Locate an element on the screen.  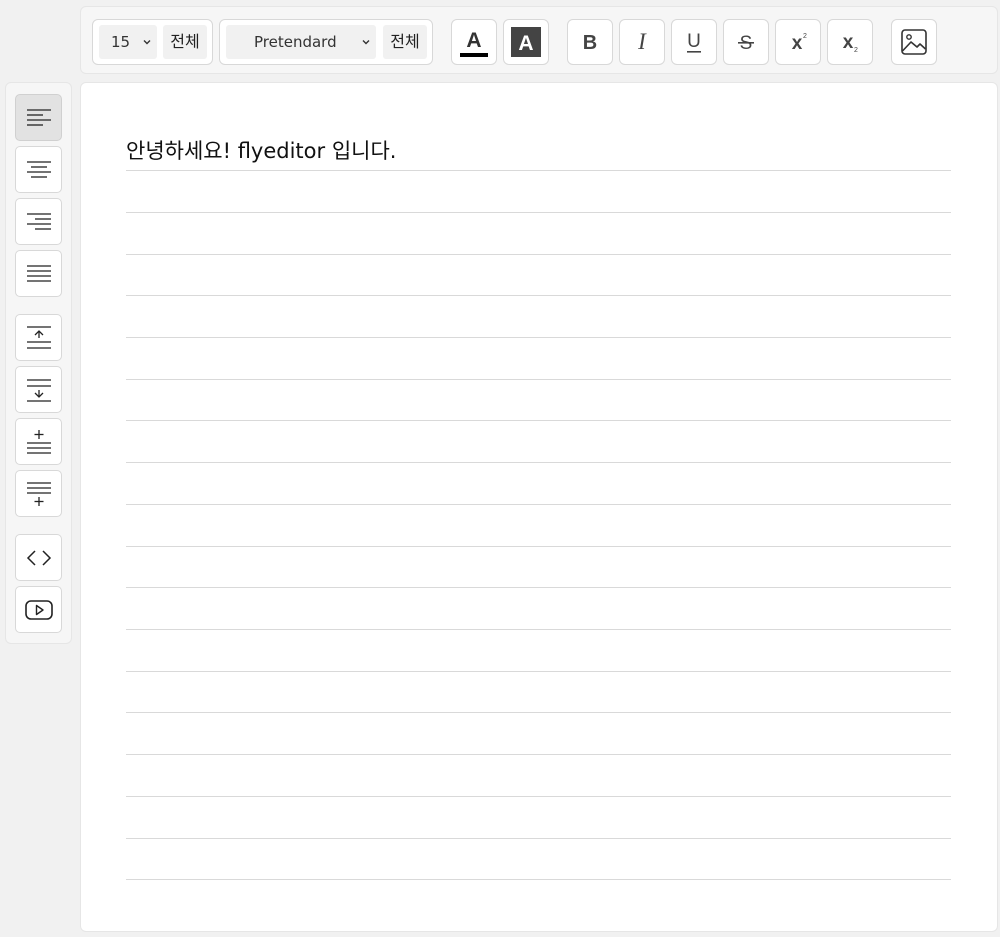
youtube-icon is located at coordinates (38, 609).